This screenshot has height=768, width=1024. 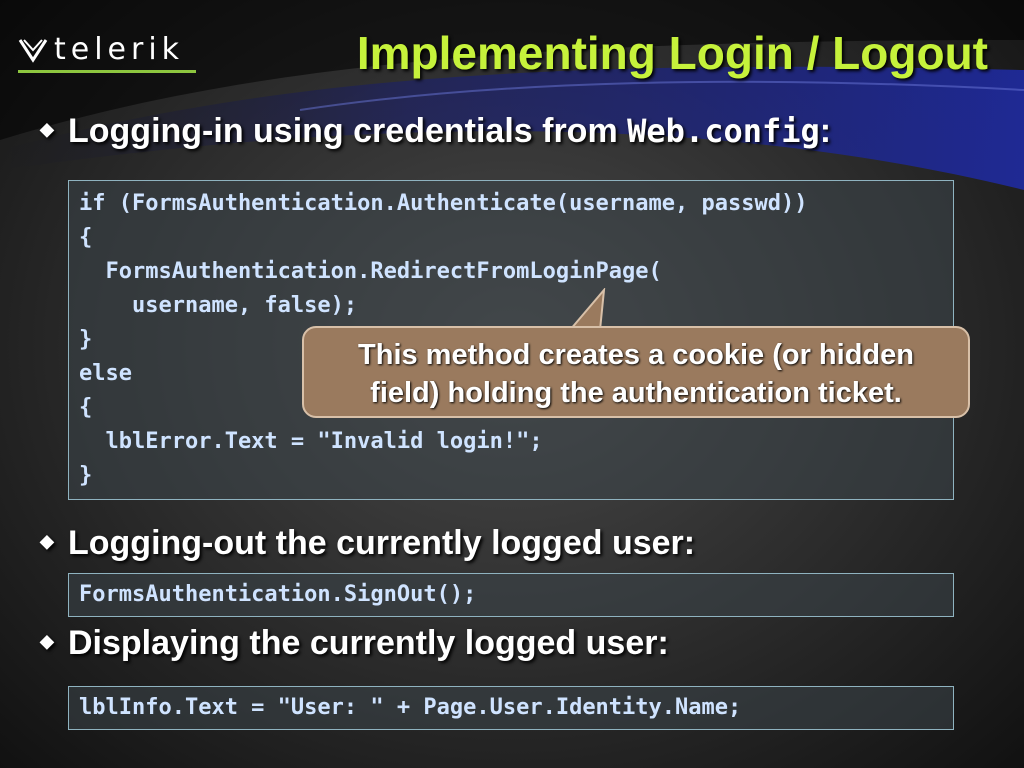 What do you see at coordinates (107, 71) in the screenshot?
I see `logo-underline` at bounding box center [107, 71].